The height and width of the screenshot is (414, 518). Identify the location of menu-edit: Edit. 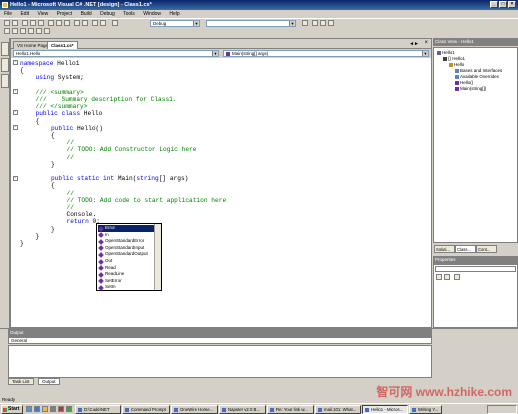
(24, 14).